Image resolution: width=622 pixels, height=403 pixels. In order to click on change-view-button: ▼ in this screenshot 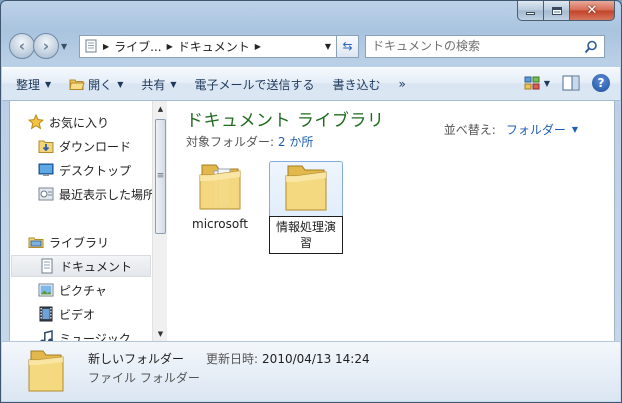, I will do `click(537, 83)`.